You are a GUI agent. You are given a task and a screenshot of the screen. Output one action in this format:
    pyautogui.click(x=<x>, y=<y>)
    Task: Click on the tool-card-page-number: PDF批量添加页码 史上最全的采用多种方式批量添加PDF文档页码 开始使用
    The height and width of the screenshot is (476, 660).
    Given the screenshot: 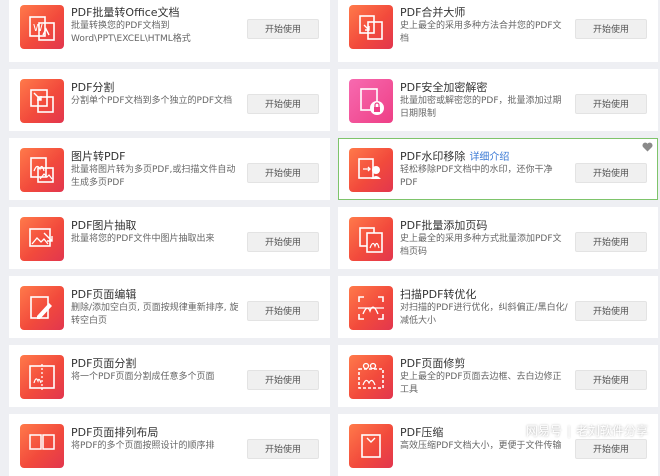 What is the action you would take?
    pyautogui.click(x=498, y=238)
    